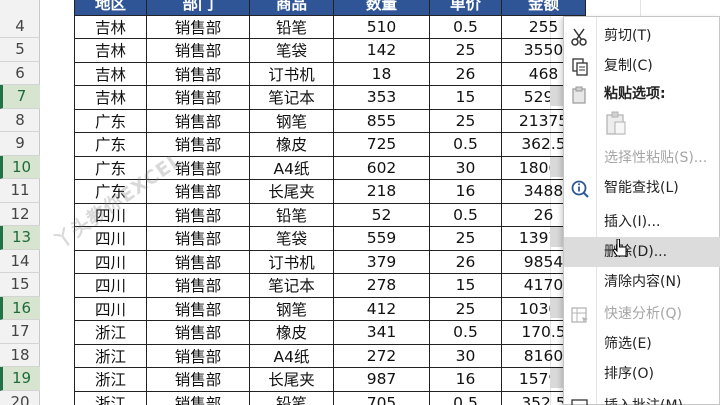 Image resolution: width=720 pixels, height=405 pixels. I want to click on header-cell-amount: 金额, so click(543, 8).